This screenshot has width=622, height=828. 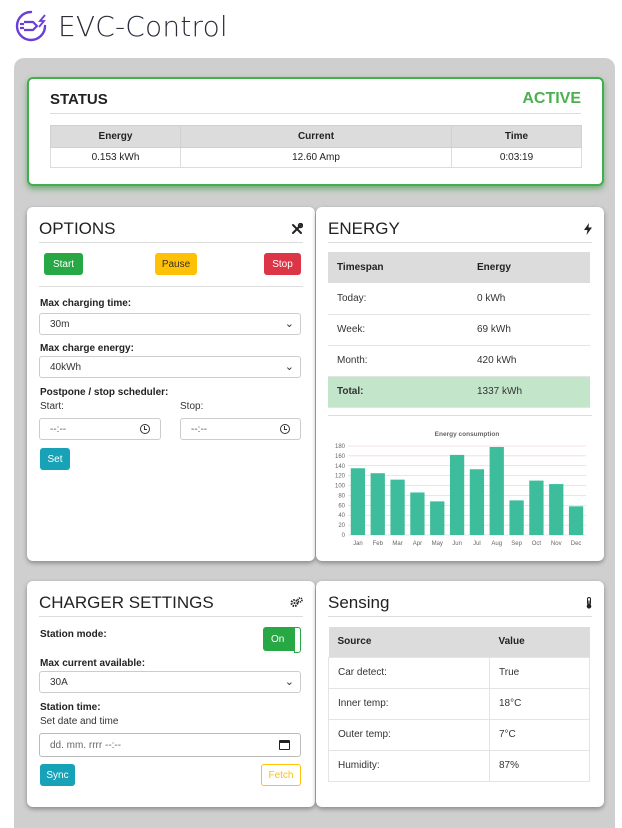 I want to click on timespan-cell: Week:, so click(x=398, y=330).